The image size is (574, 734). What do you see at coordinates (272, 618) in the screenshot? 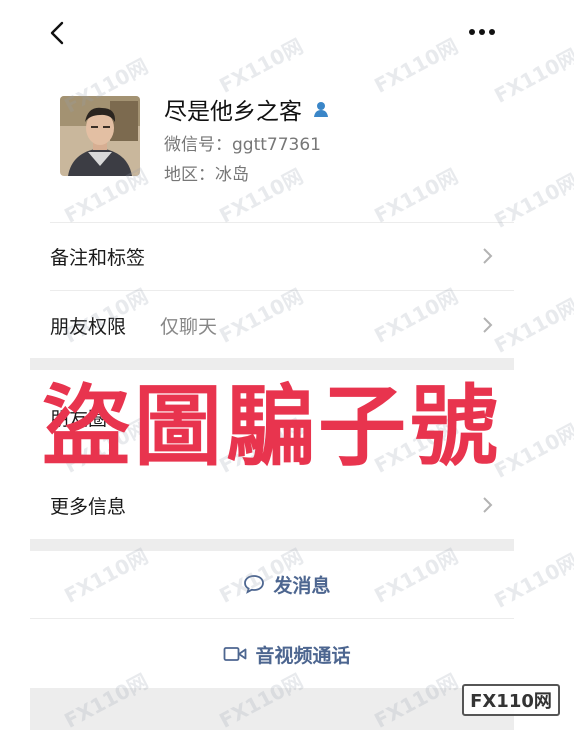
I see `divider` at bounding box center [272, 618].